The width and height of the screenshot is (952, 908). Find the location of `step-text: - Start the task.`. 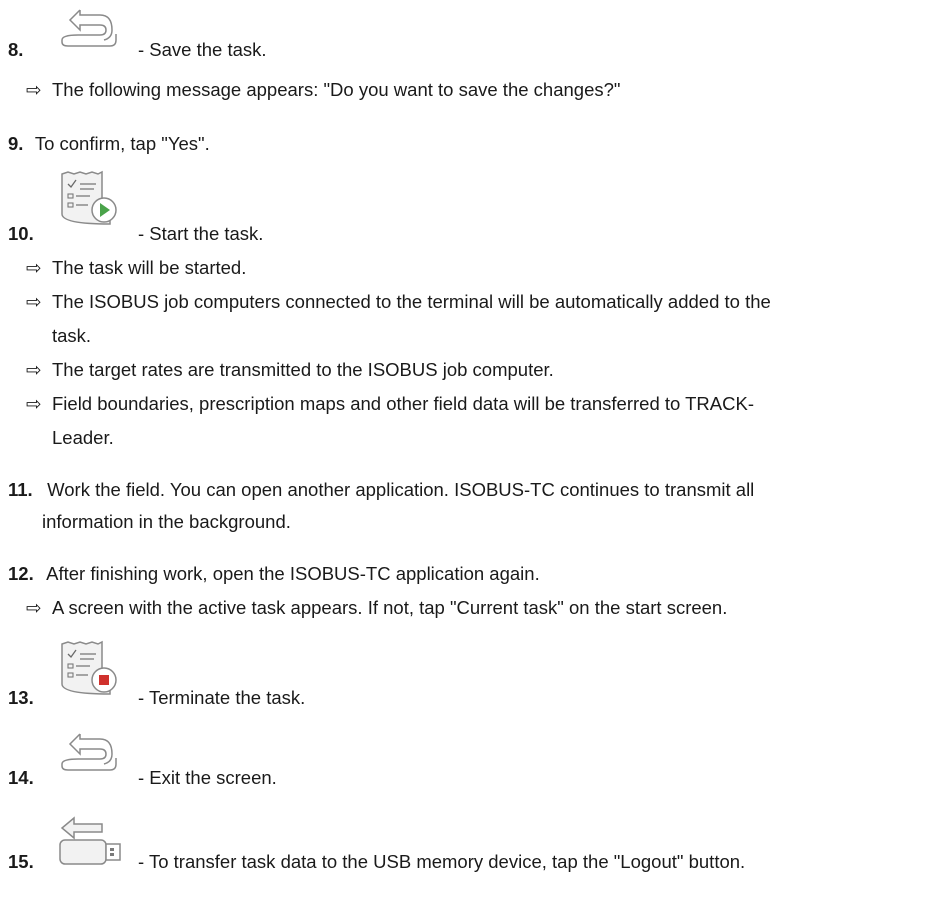

step-text: - Start the task. is located at coordinates (201, 233).